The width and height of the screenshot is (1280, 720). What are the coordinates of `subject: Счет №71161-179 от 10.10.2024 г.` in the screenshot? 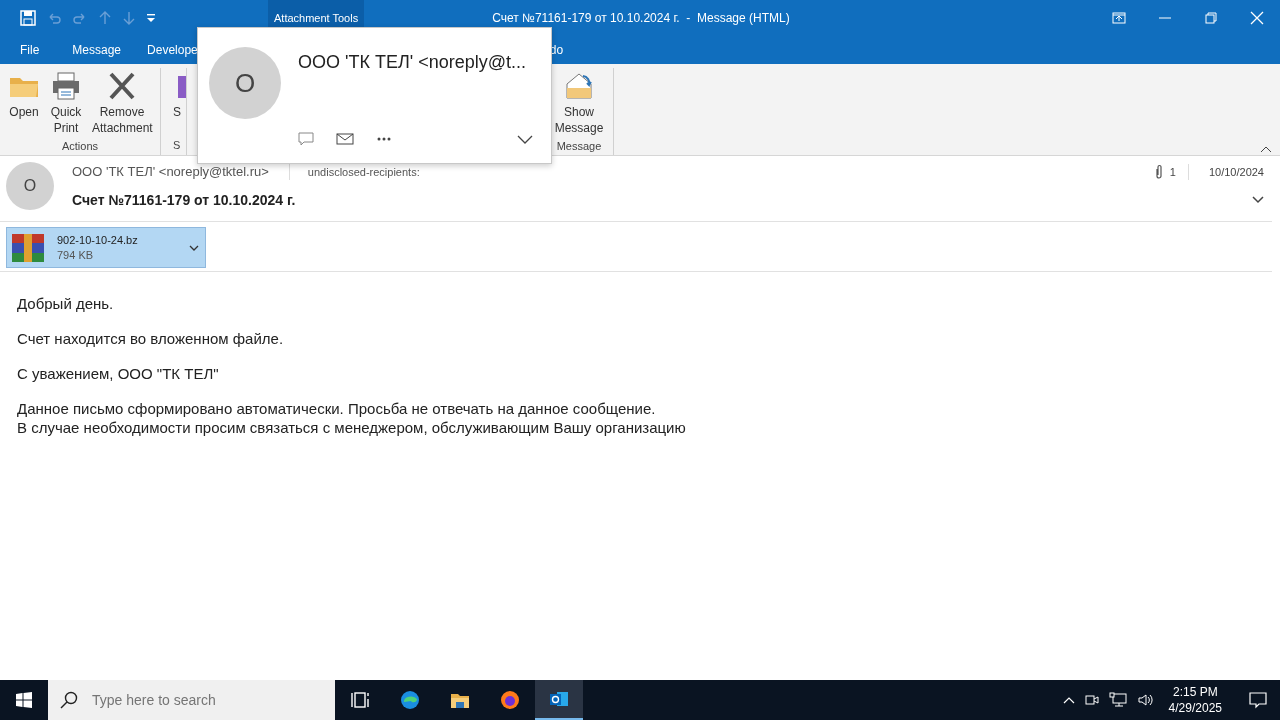 It's located at (184, 200).